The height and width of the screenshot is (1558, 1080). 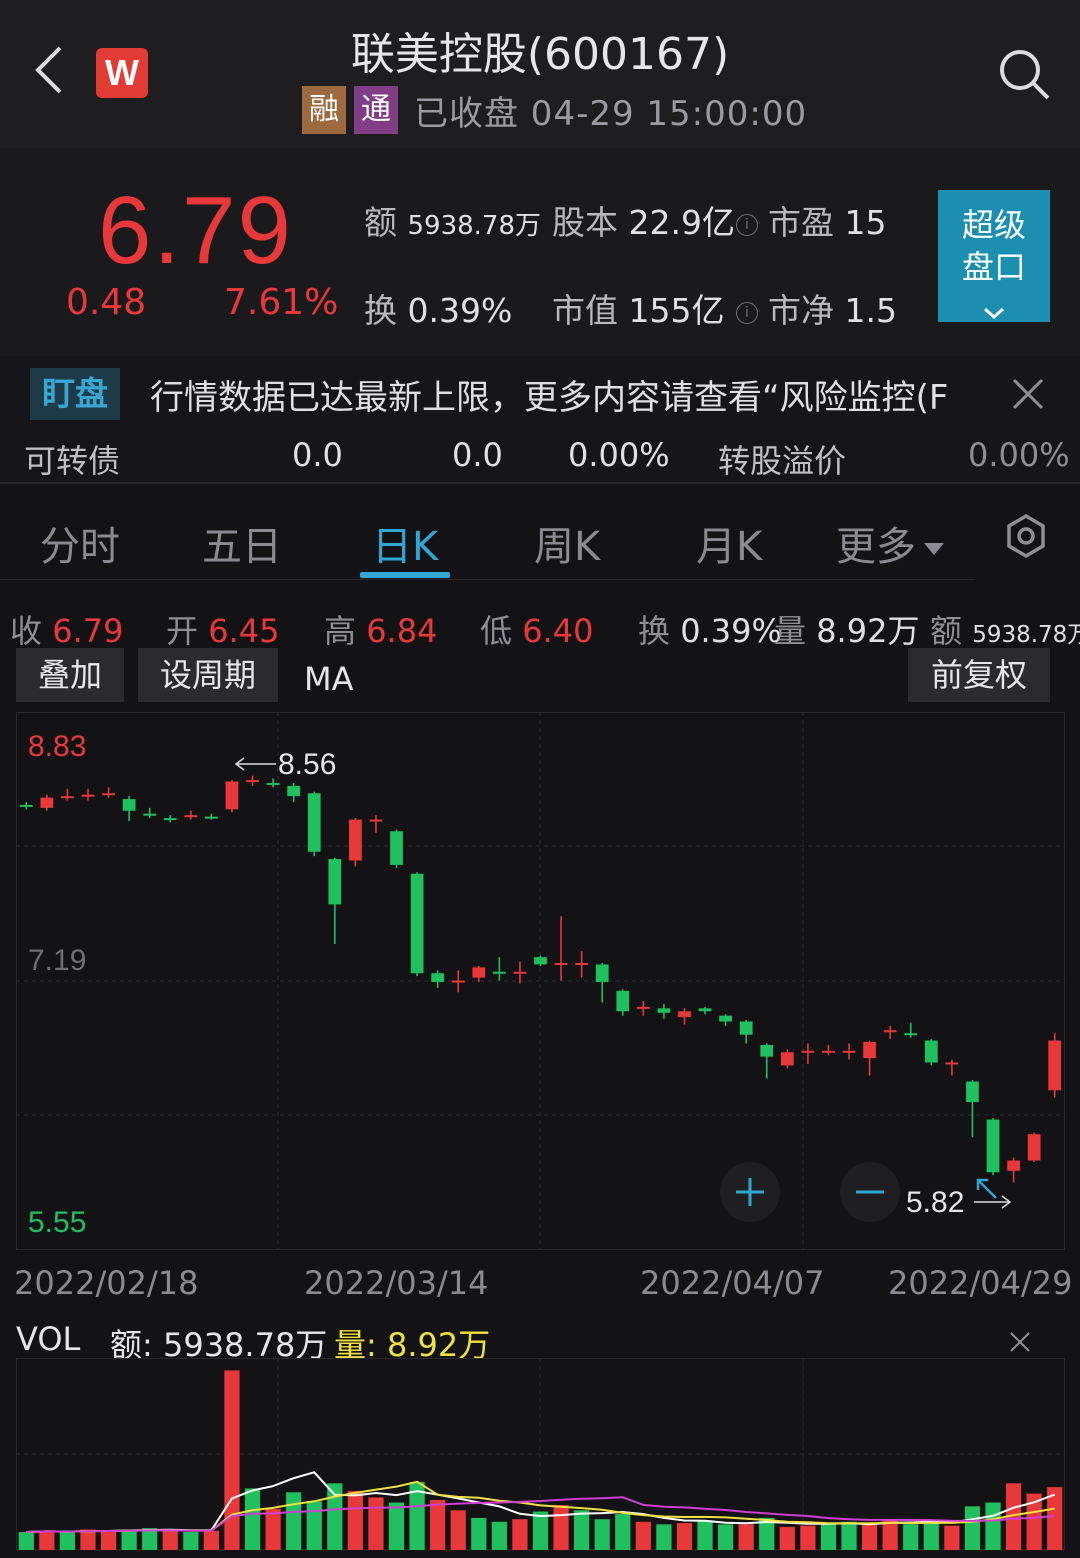 What do you see at coordinates (750, 1192) in the screenshot?
I see `zoom-in-button` at bounding box center [750, 1192].